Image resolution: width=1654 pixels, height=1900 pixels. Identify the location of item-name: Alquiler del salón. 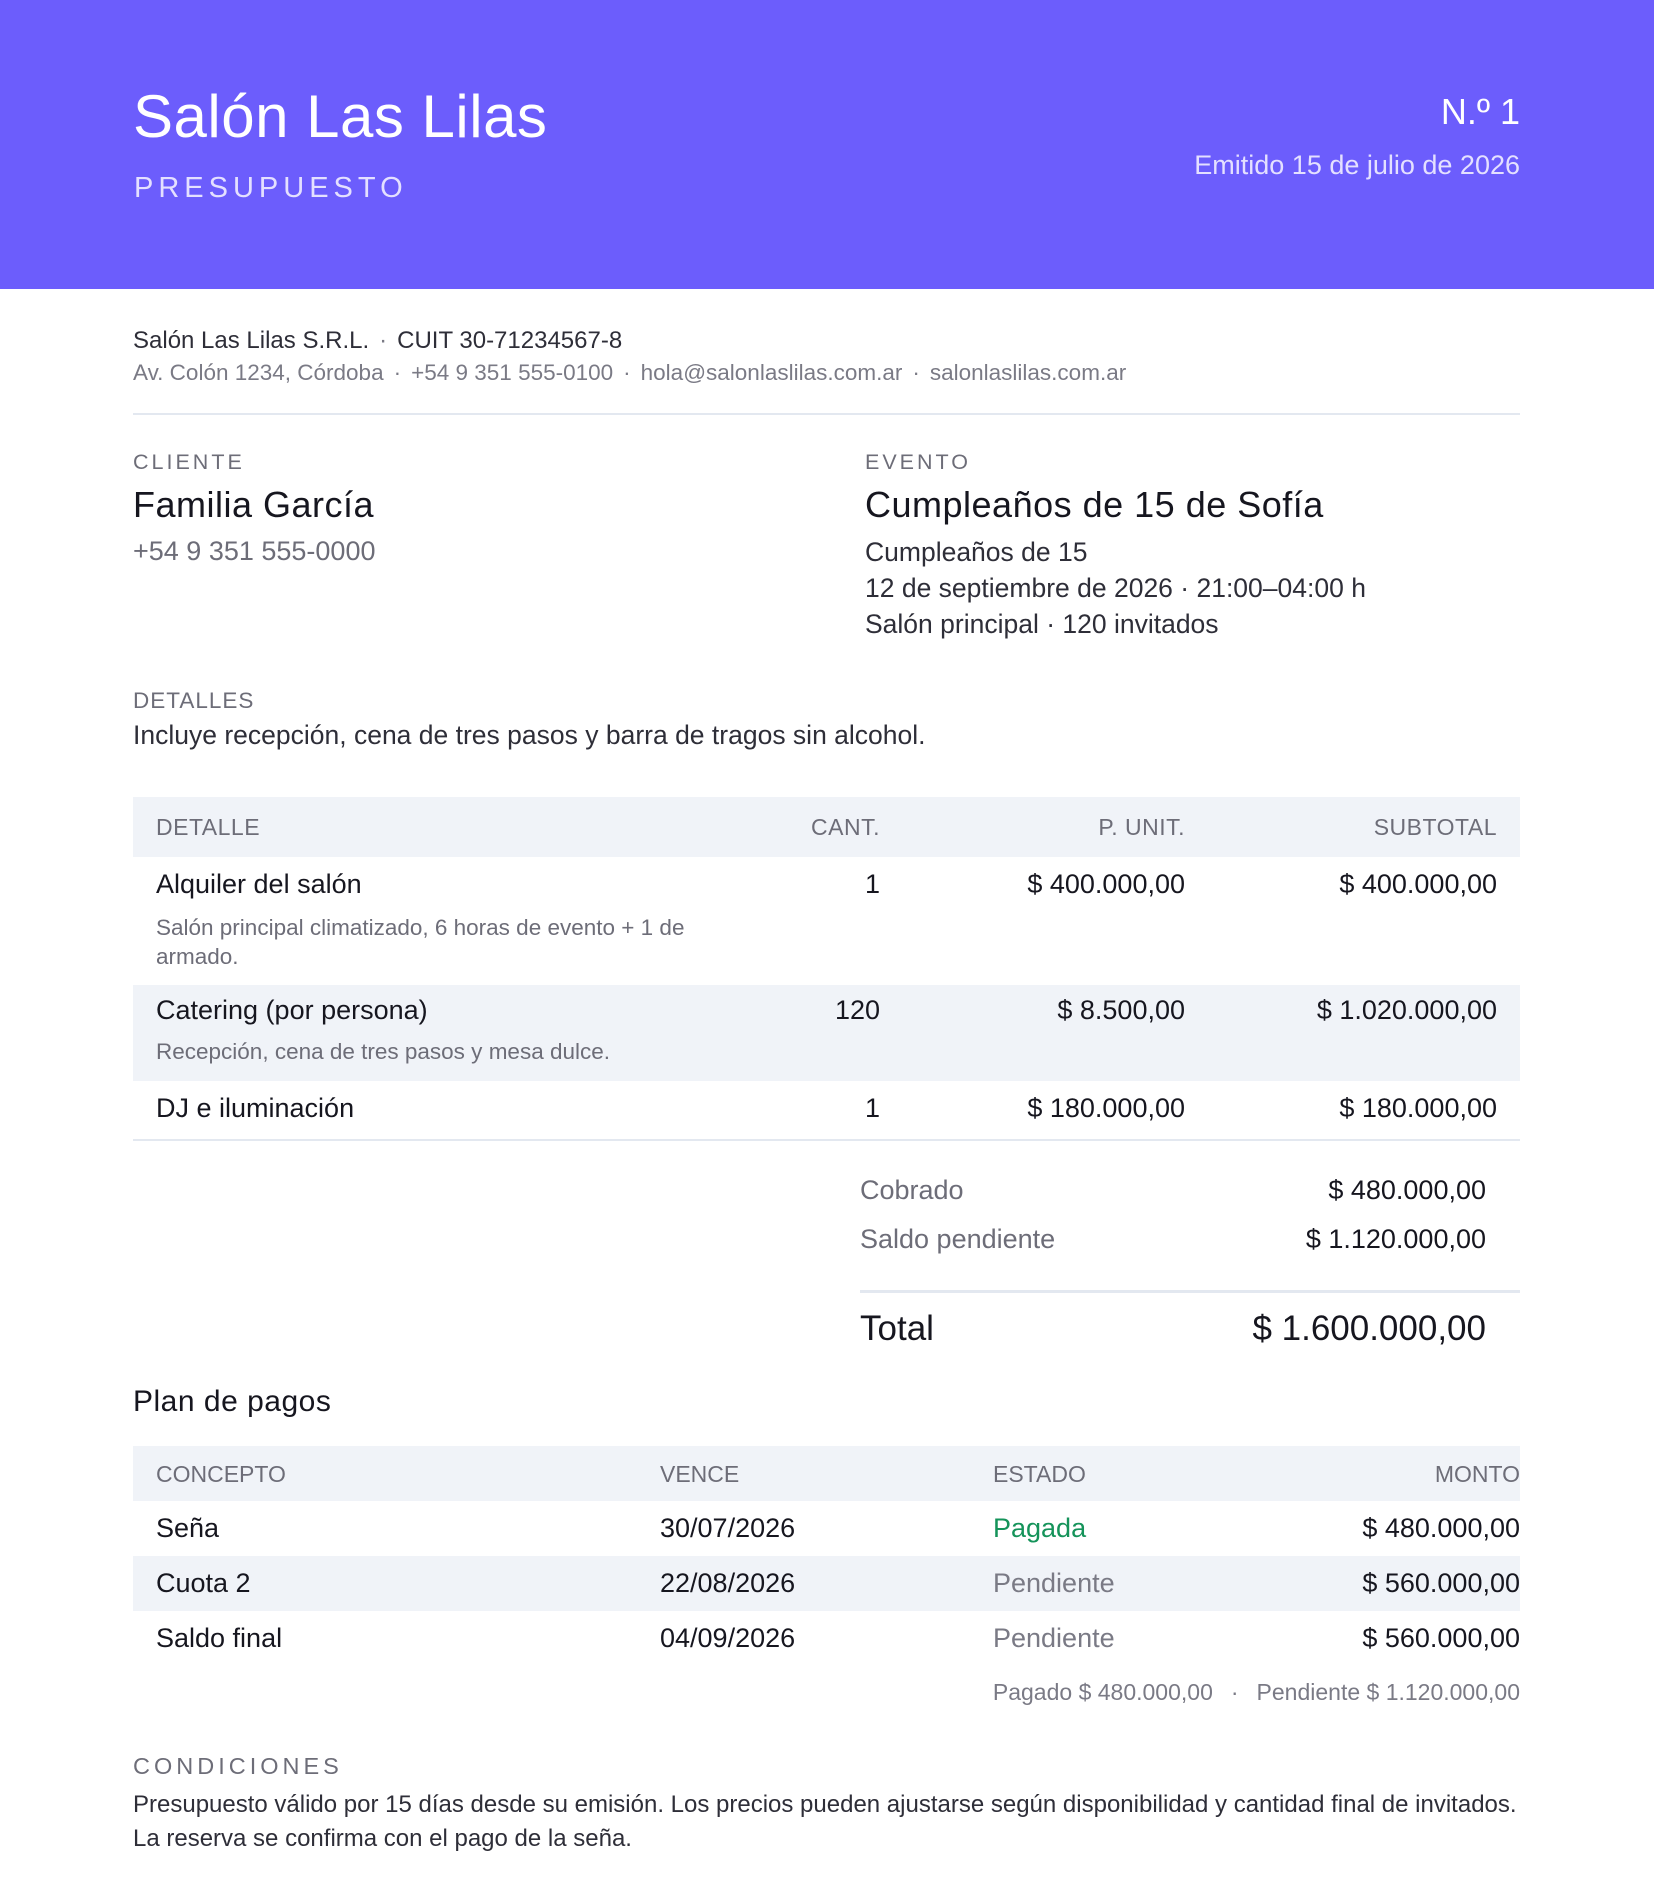
(259, 884).